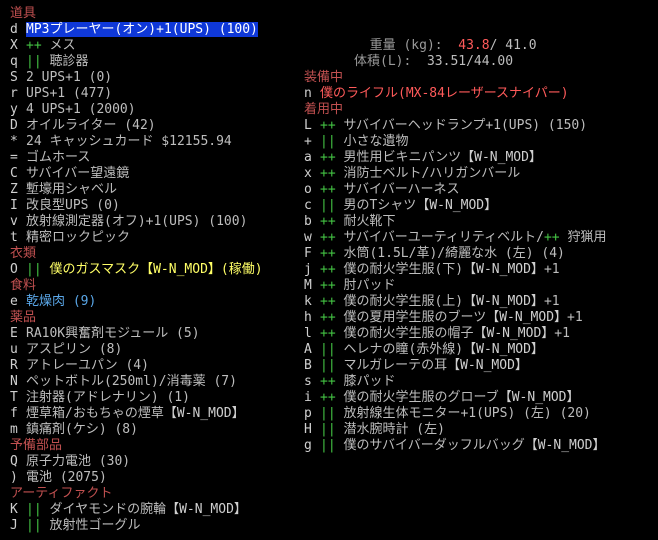  What do you see at coordinates (58, 157) in the screenshot?
I see `item-name: ゴムホース` at bounding box center [58, 157].